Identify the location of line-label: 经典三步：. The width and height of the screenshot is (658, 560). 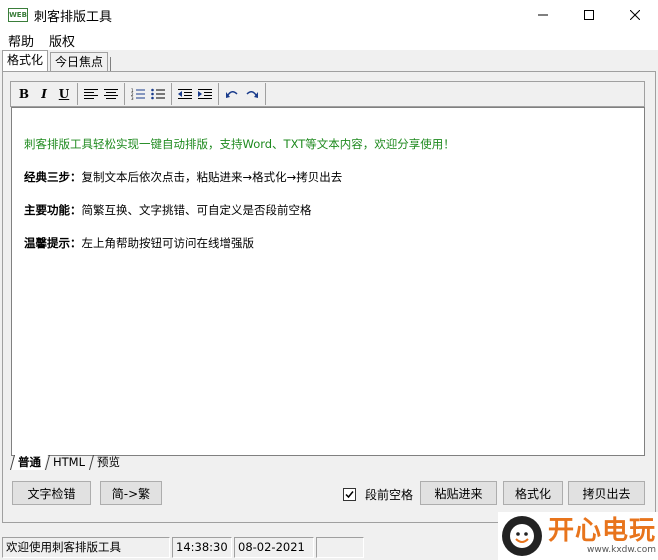
(53, 177).